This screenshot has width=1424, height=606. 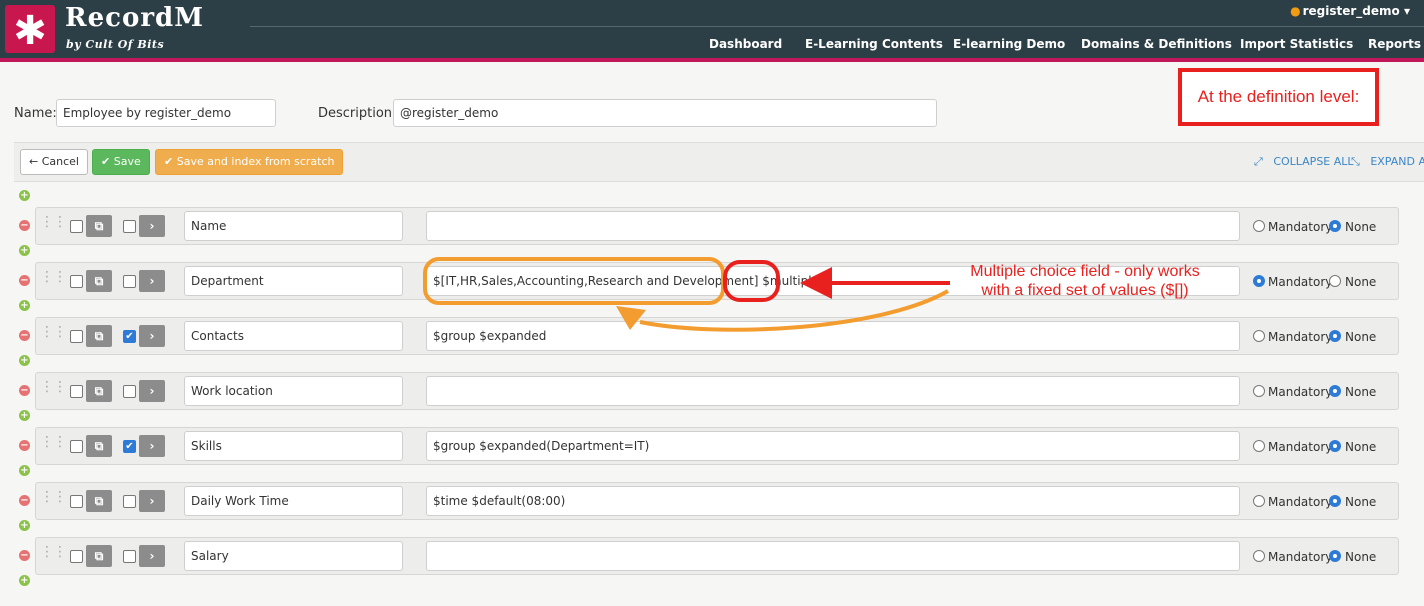 What do you see at coordinates (751, 281) in the screenshot?
I see `multiple-highlight-circle` at bounding box center [751, 281].